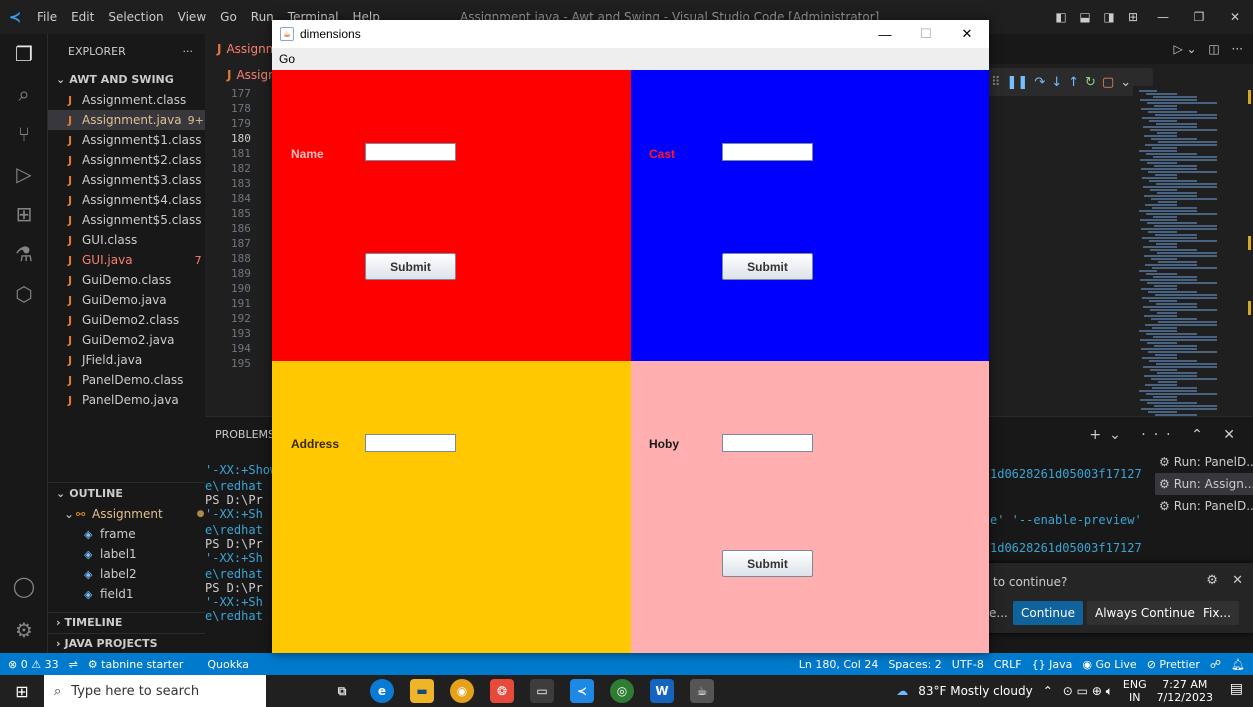 This screenshot has width=1253, height=707. What do you see at coordinates (126, 514) in the screenshot?
I see `outline-root: ⌄ ⚯ Assignment ●` at bounding box center [126, 514].